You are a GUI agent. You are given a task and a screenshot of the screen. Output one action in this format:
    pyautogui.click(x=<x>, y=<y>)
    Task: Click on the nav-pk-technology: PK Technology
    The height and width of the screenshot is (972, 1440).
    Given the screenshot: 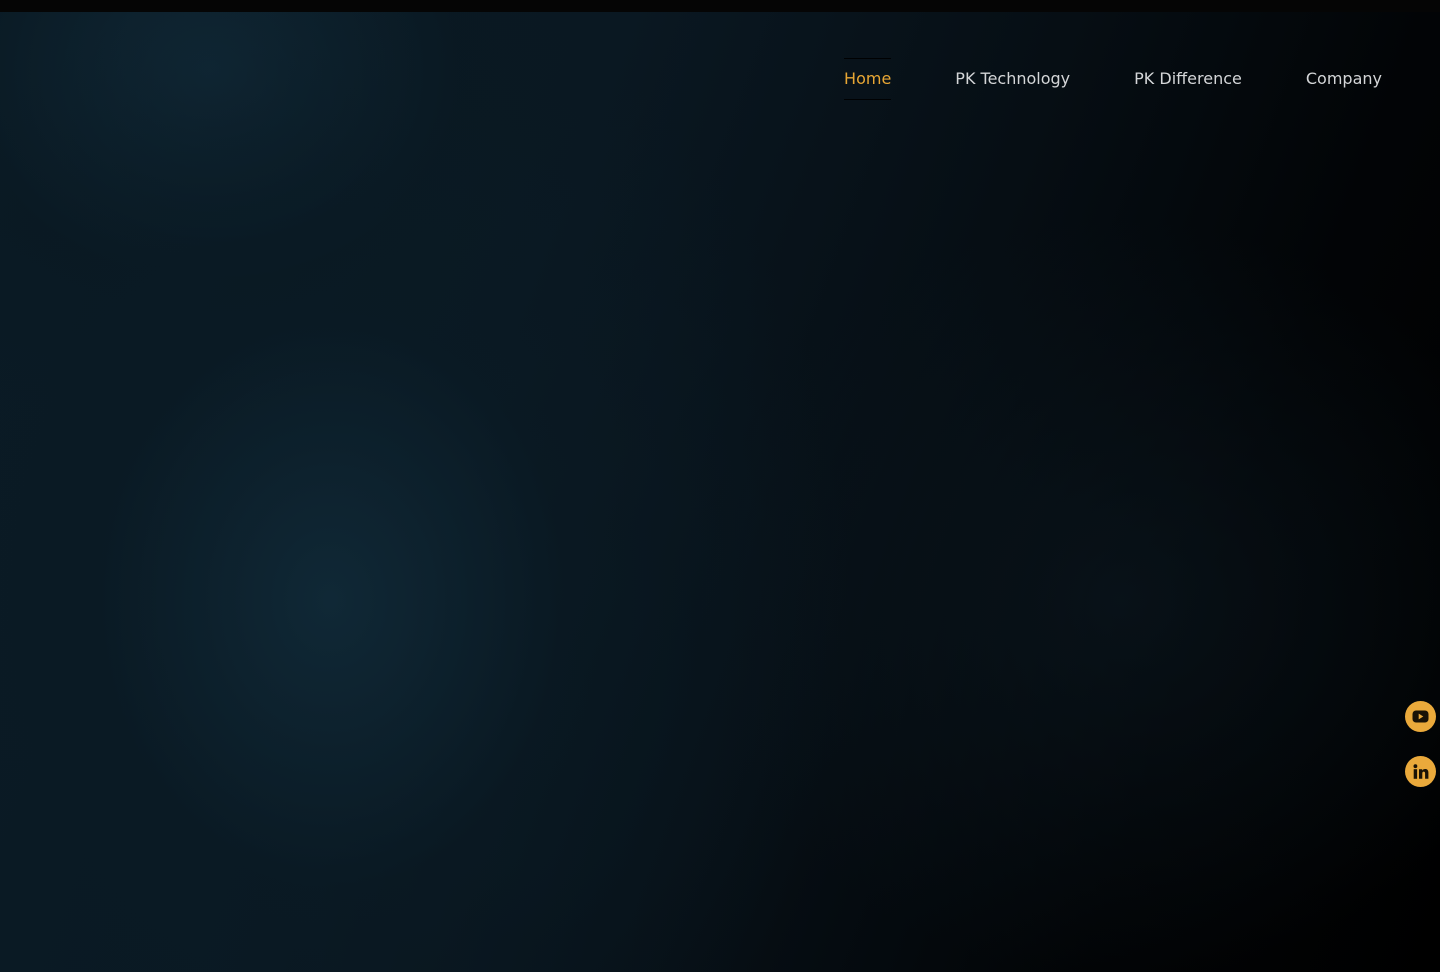 What is the action you would take?
    pyautogui.click(x=1012, y=79)
    